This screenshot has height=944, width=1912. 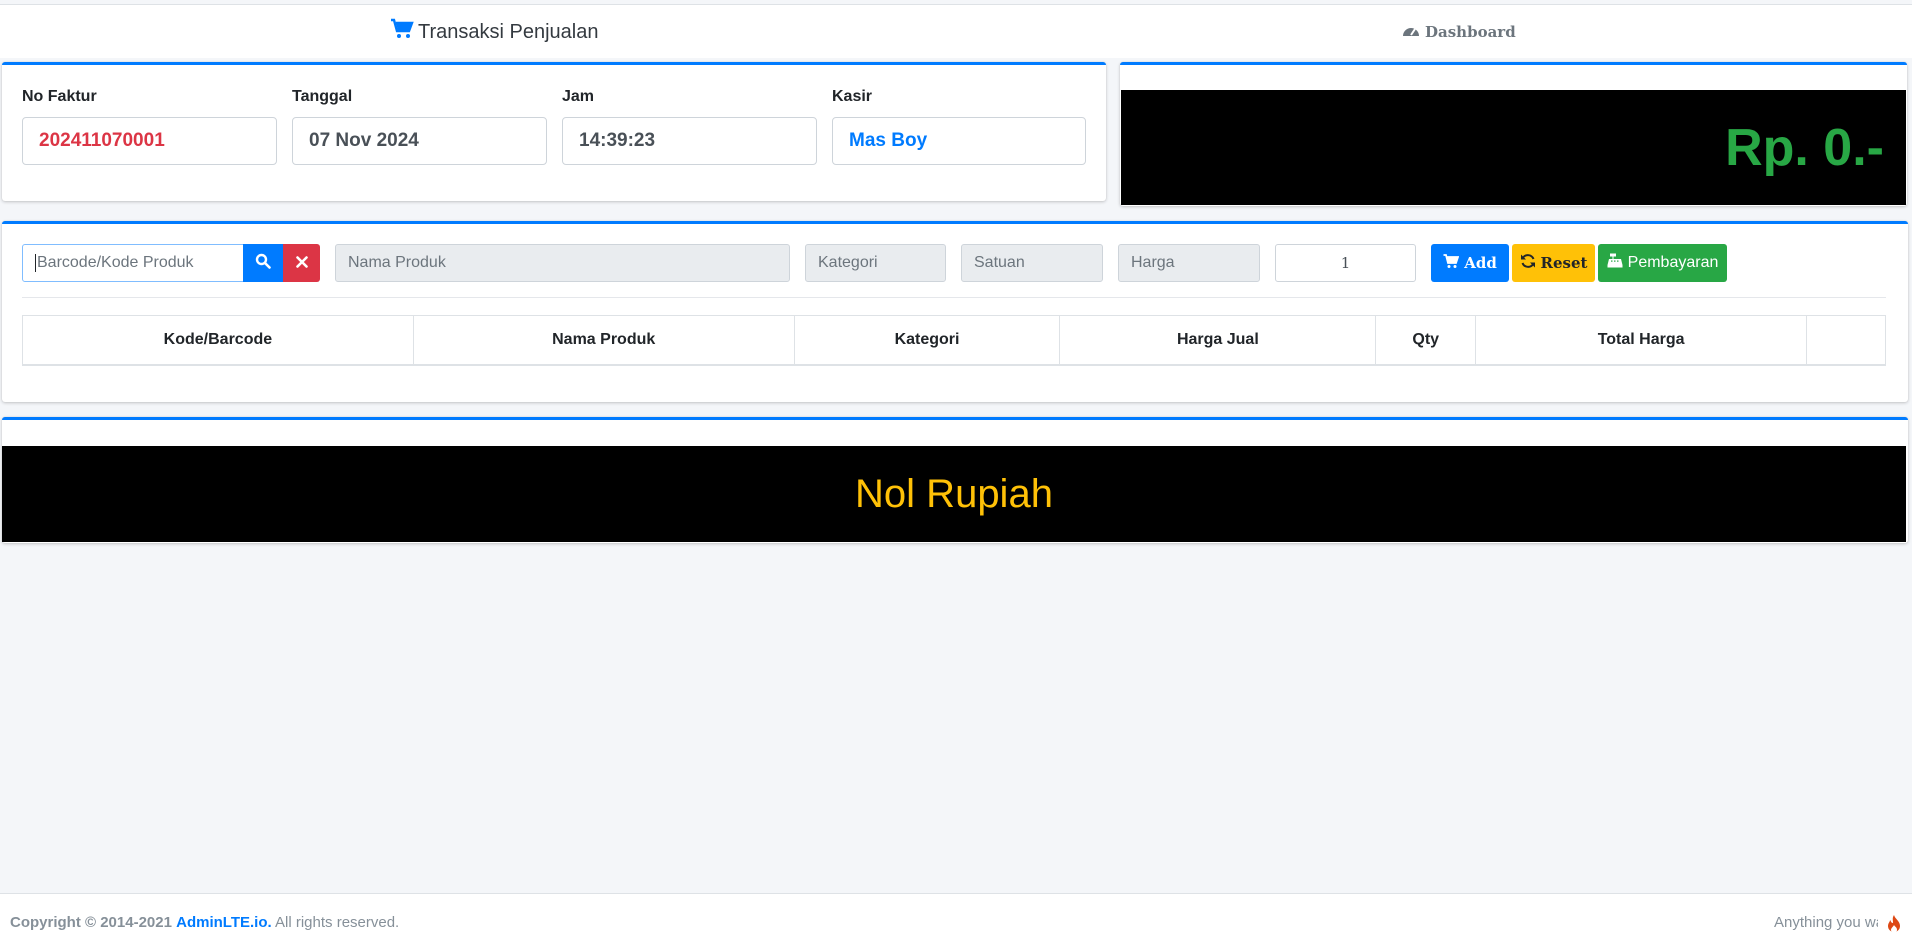 What do you see at coordinates (322, 96) in the screenshot?
I see `tanggal-label: Tanggal` at bounding box center [322, 96].